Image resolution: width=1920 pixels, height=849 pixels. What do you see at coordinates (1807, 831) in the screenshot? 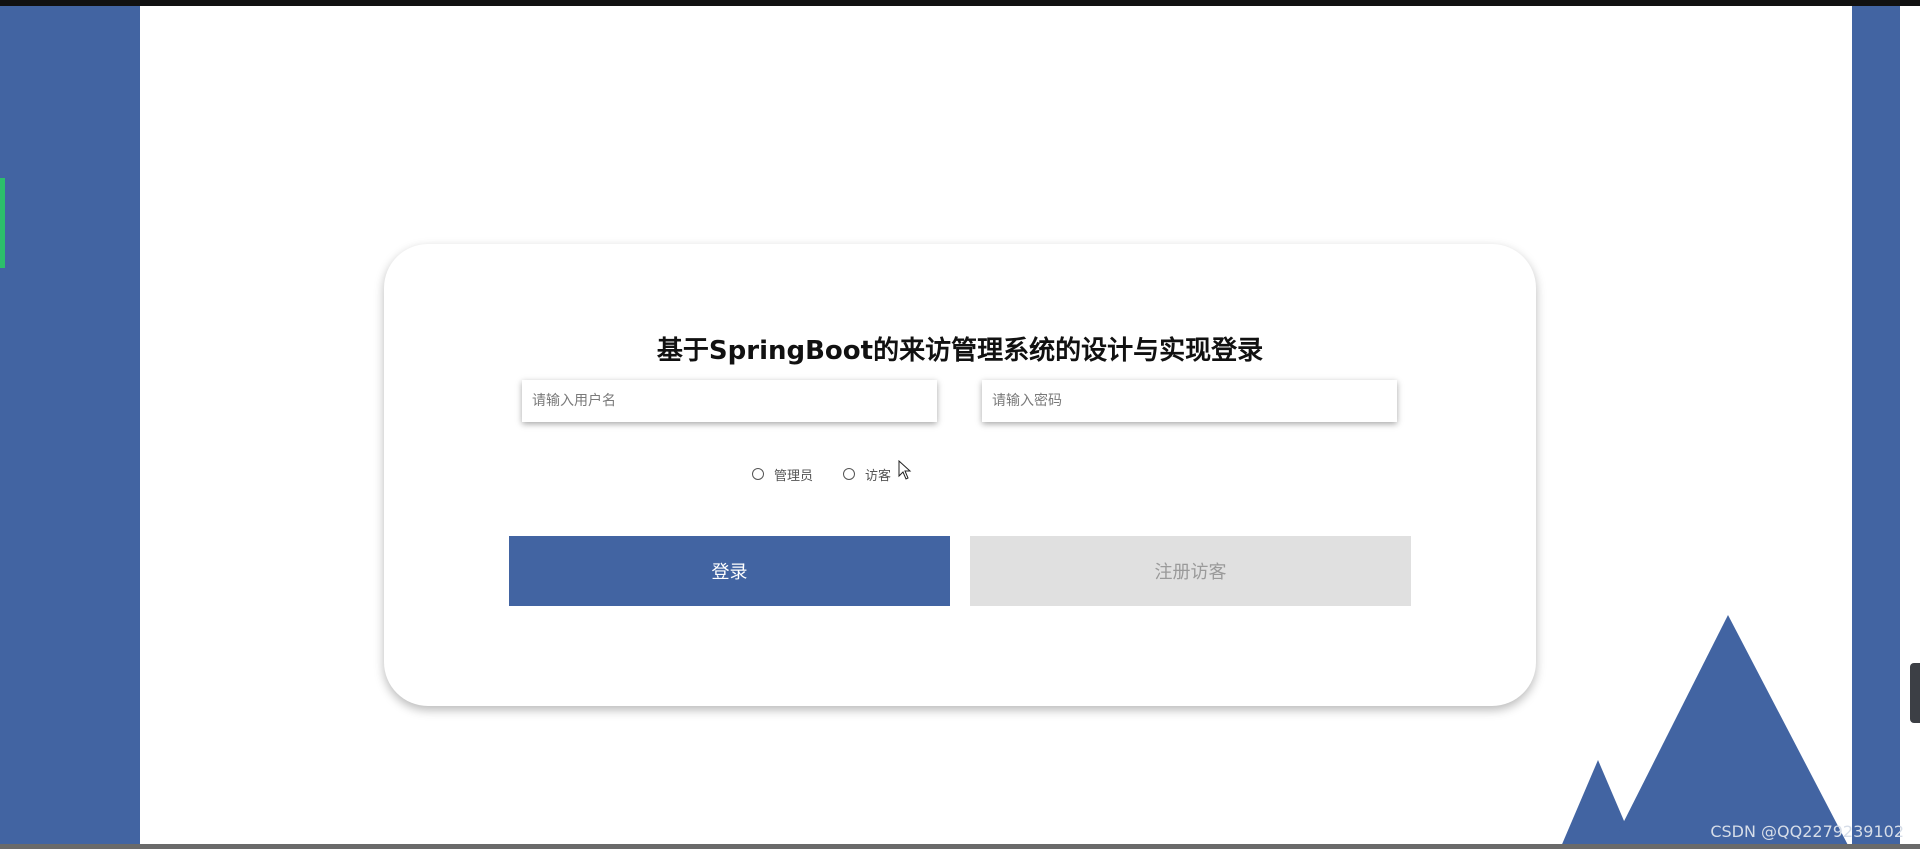
I see `watermark: CSDN @QQ2279239102` at bounding box center [1807, 831].